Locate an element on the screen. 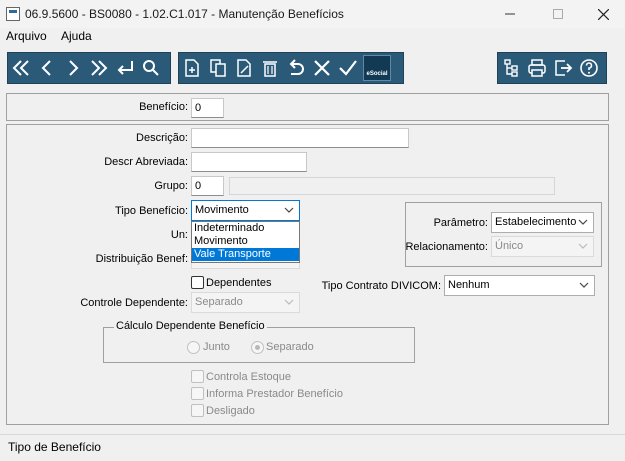  goto-icon is located at coordinates (125, 68).